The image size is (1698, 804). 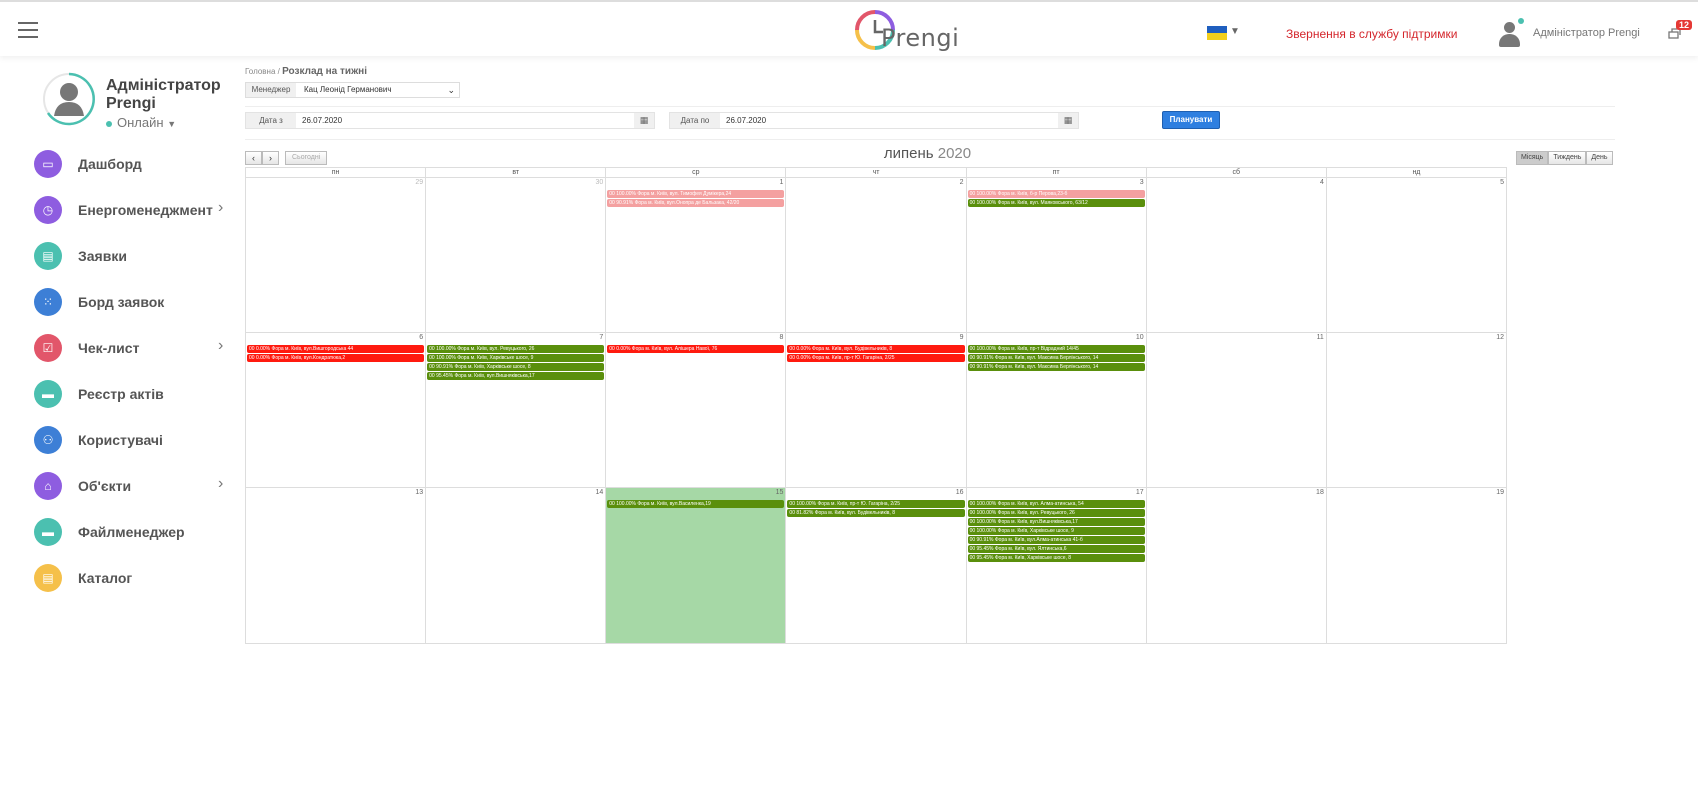 What do you see at coordinates (134, 302) in the screenshot?
I see `sidebar-item: ⁙ Борд заявок` at bounding box center [134, 302].